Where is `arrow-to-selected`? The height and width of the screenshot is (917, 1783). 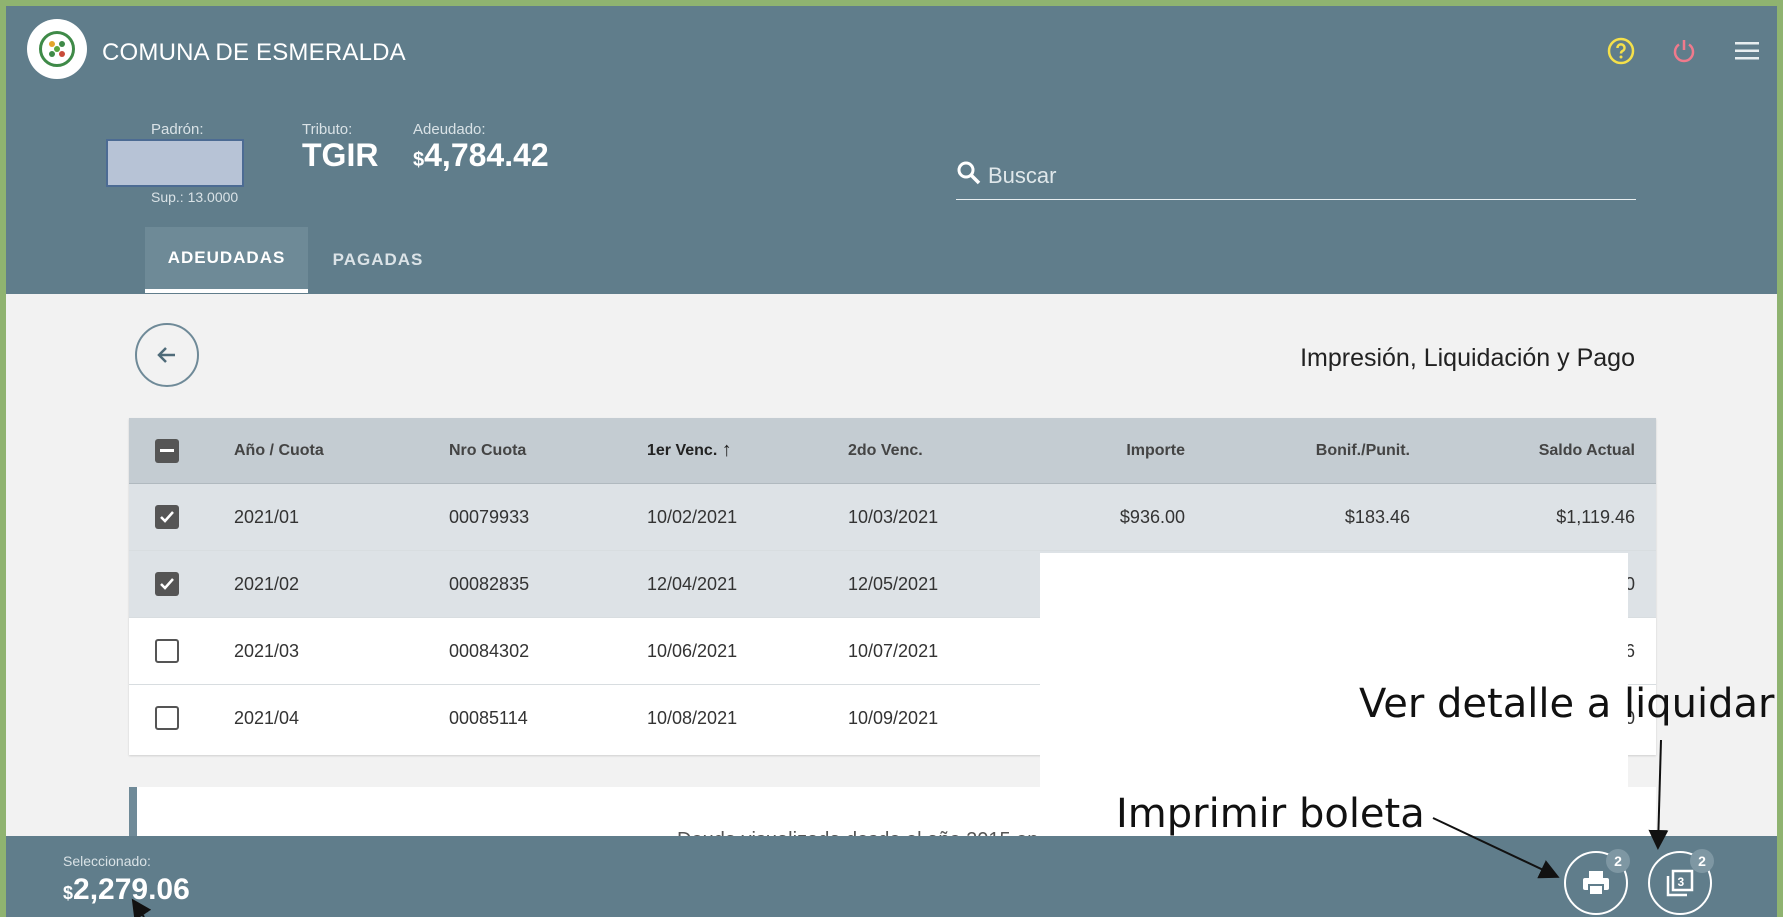
arrow-to-selected is located at coordinates (141, 907).